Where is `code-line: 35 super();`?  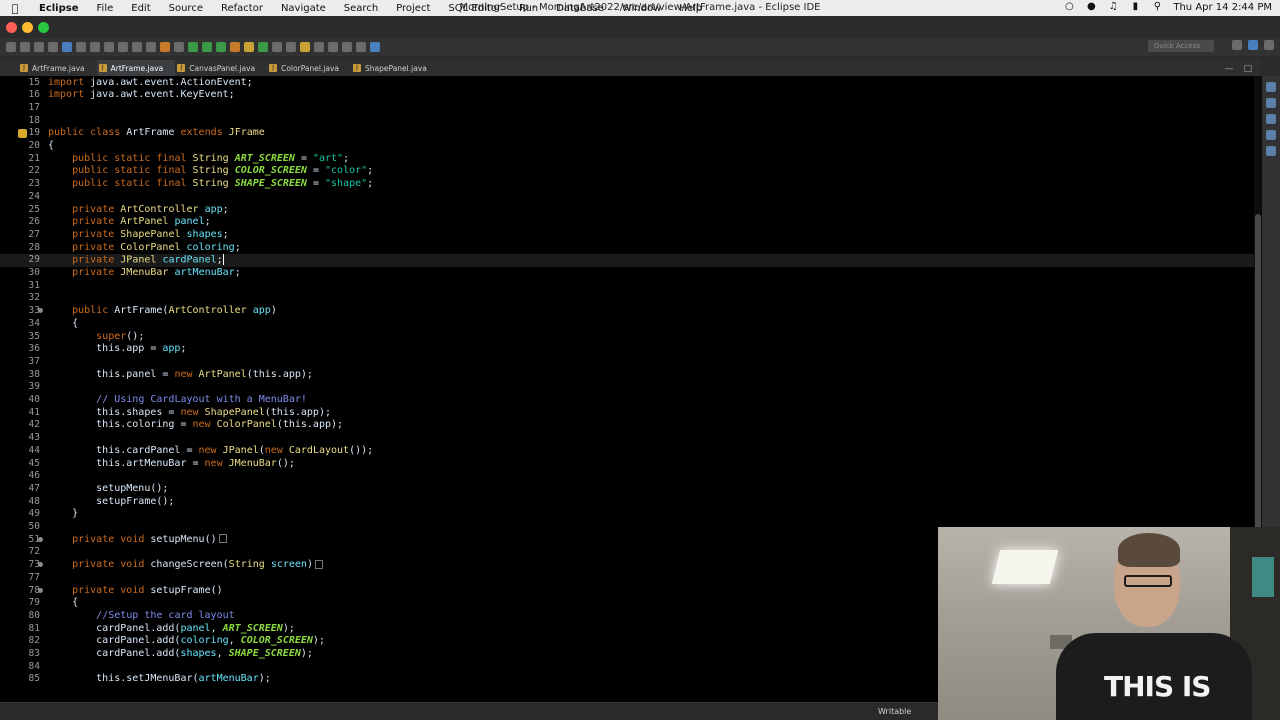
code-line: 35 super(); is located at coordinates (631, 337).